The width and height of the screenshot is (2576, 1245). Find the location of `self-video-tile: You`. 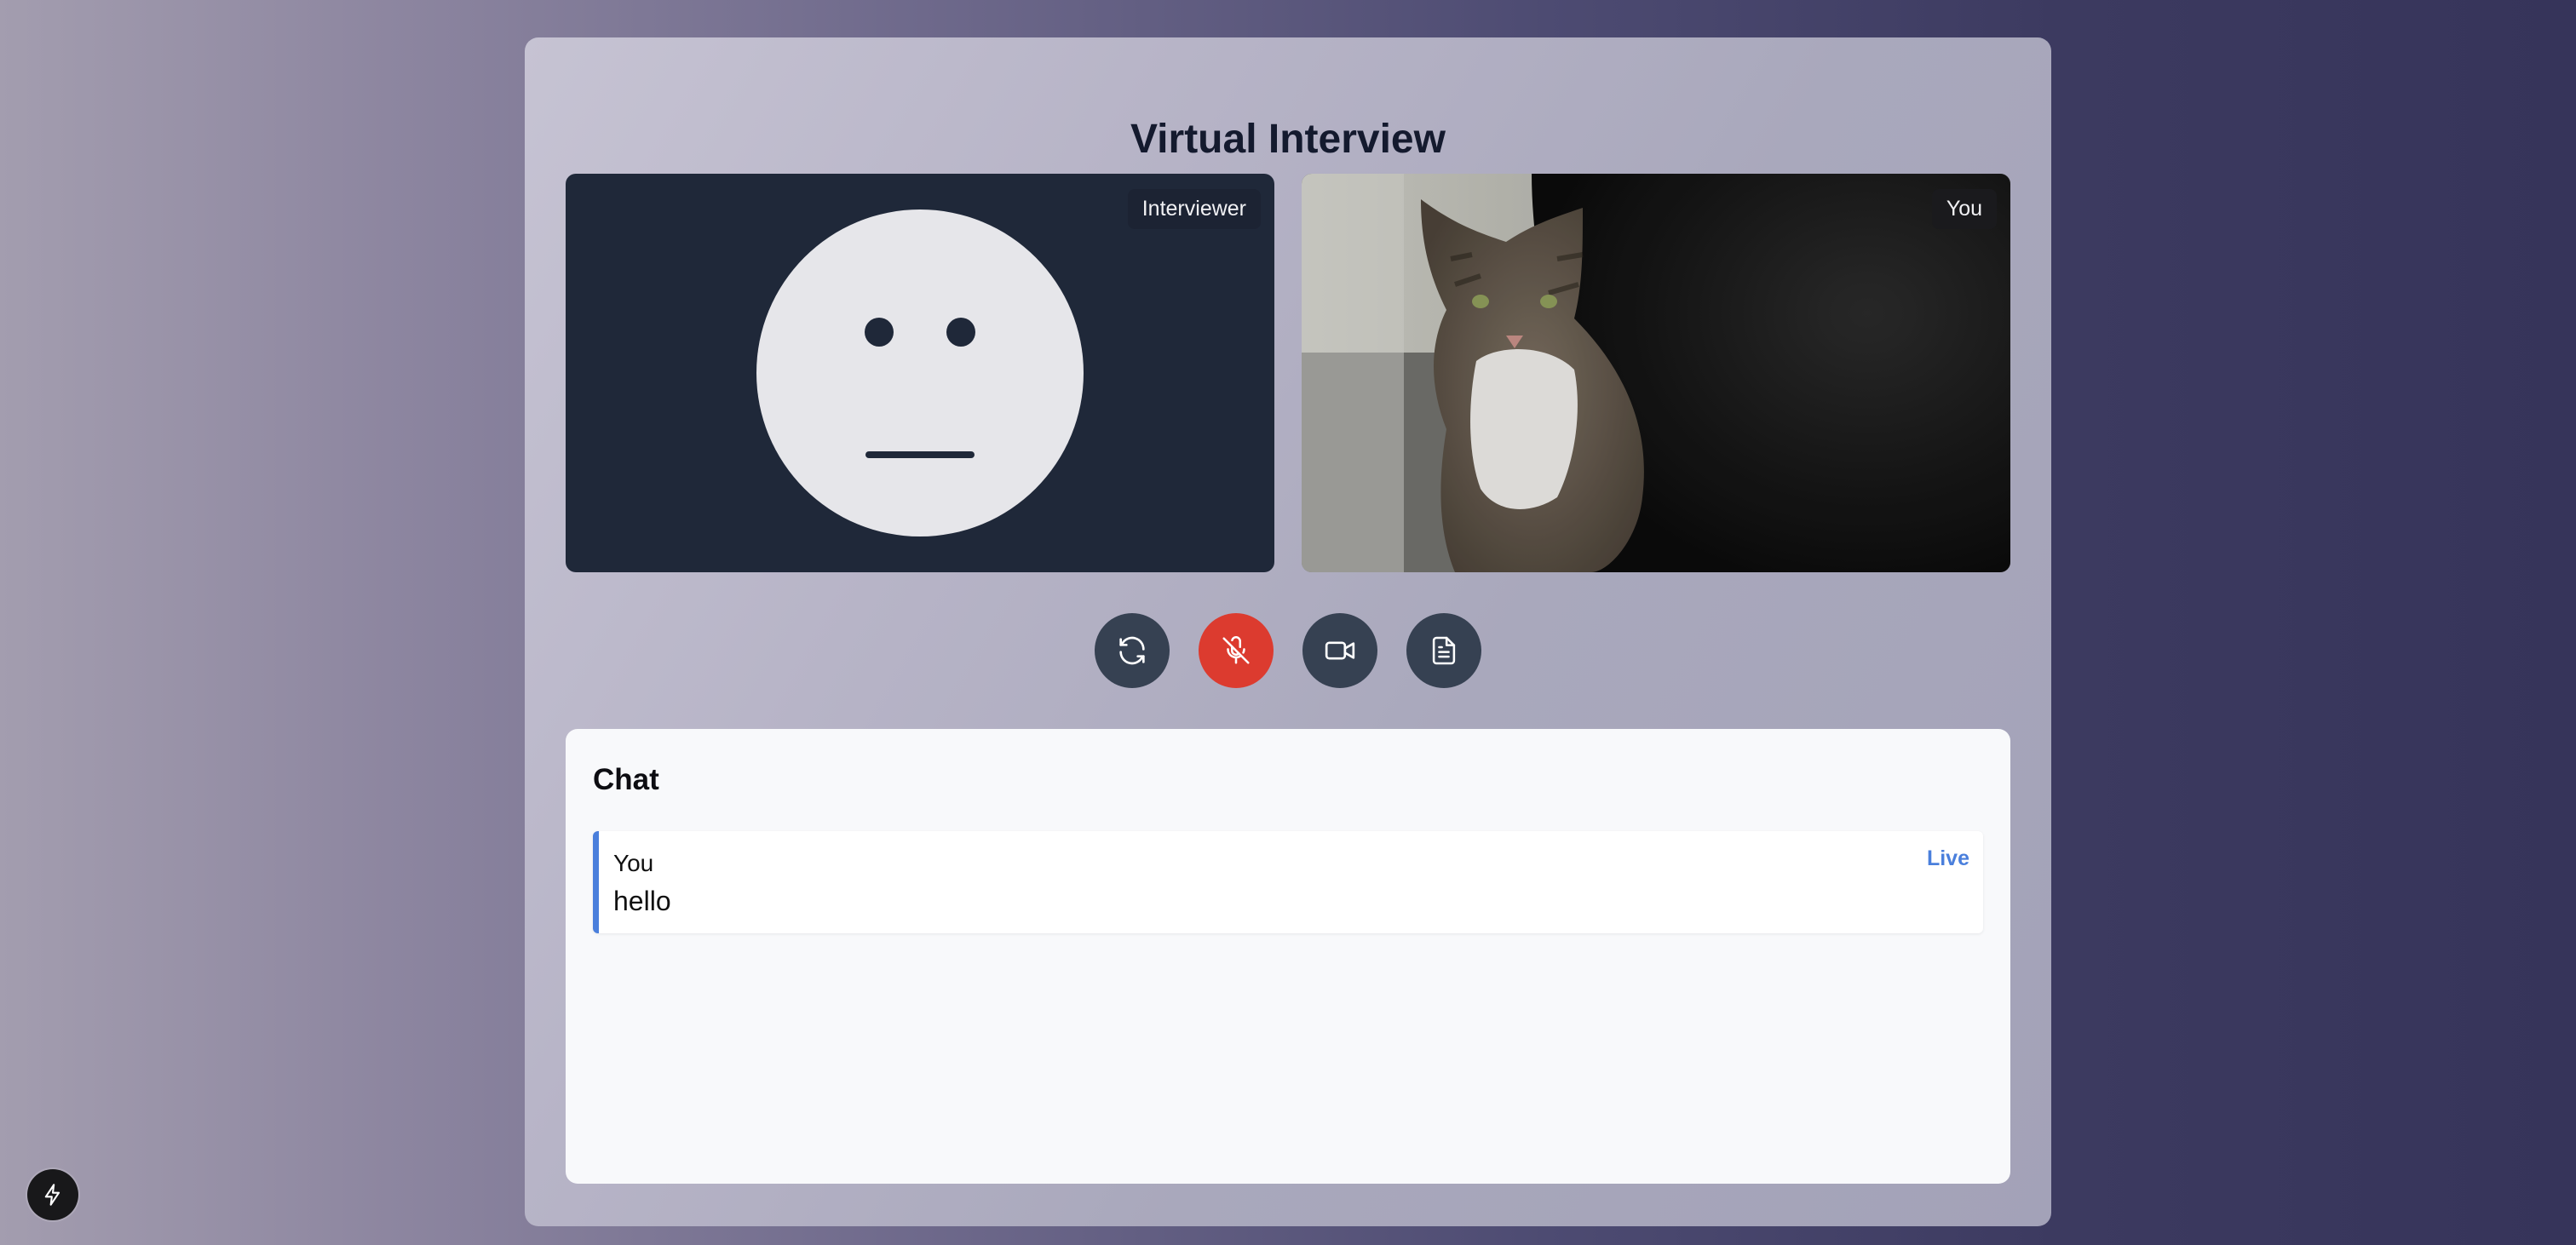

self-video-tile: You is located at coordinates (1656, 373).